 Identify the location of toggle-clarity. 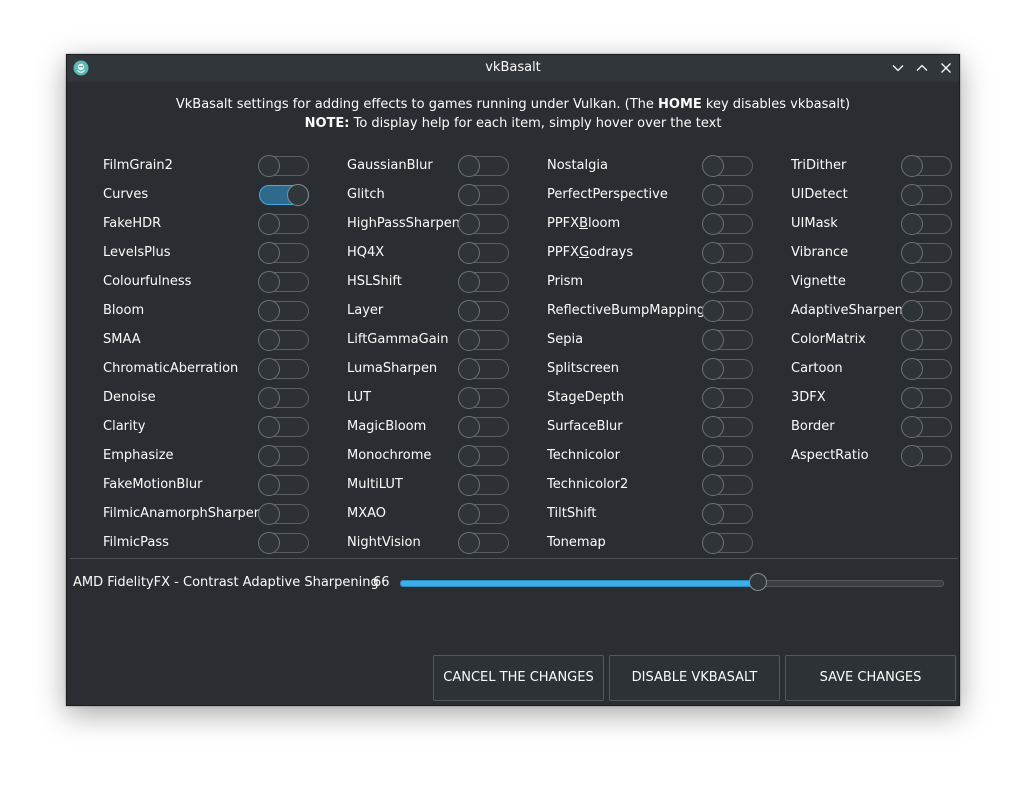
(283, 427).